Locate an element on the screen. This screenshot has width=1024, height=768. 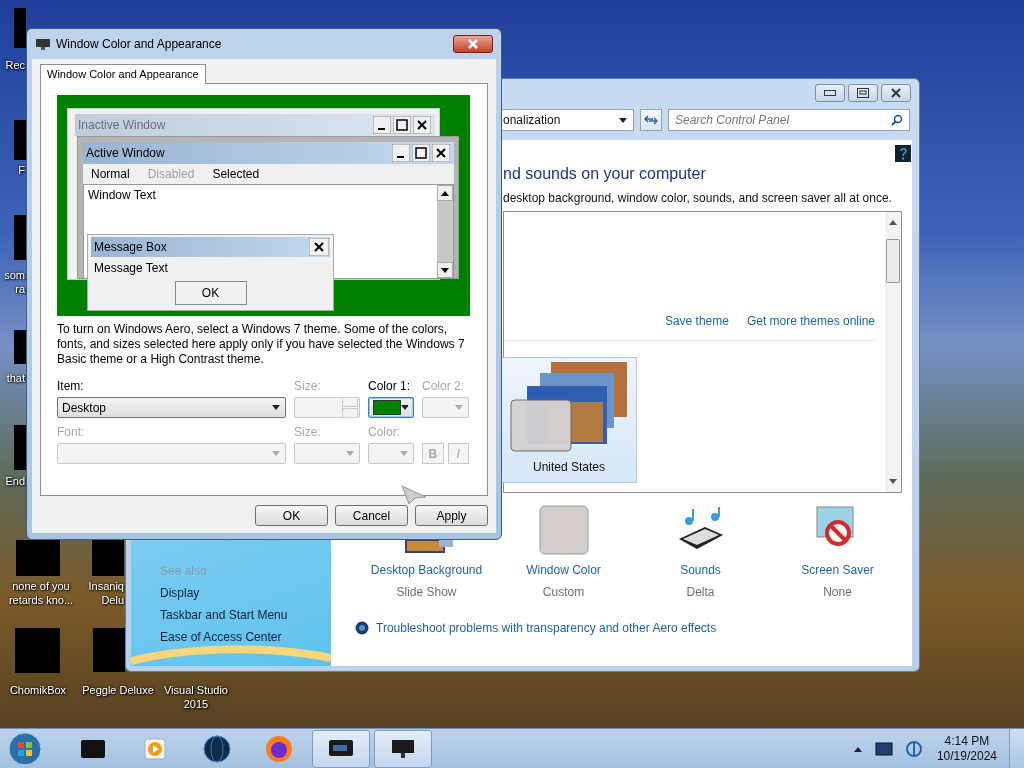
message-text: Message Text is located at coordinates (131, 268).